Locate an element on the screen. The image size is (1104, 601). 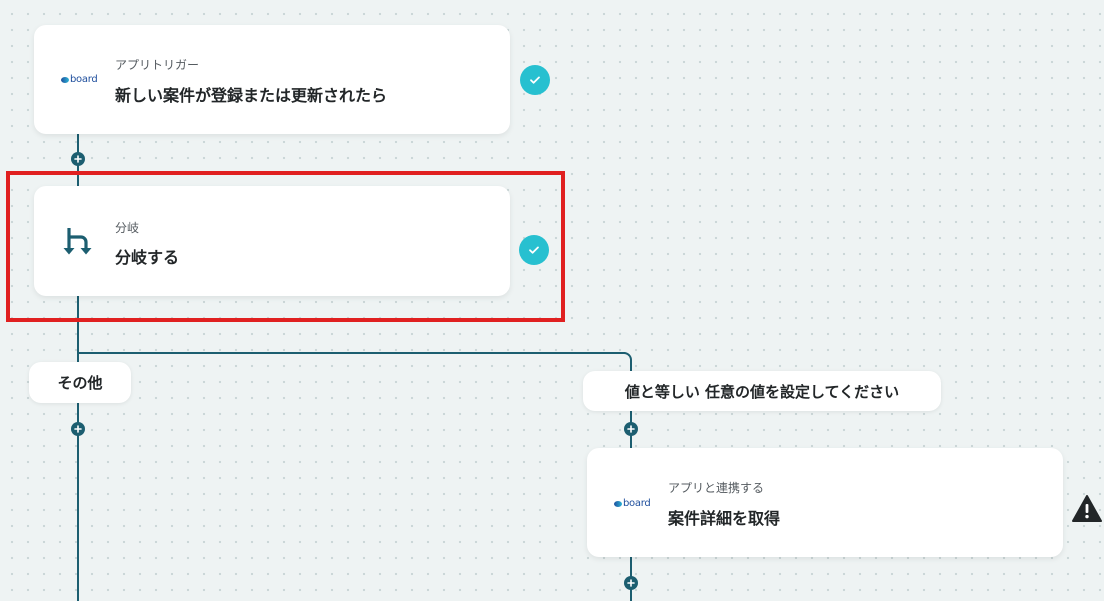
app-action-node-card: board アプリと連携する 案件詳細を取得 is located at coordinates (825, 502).